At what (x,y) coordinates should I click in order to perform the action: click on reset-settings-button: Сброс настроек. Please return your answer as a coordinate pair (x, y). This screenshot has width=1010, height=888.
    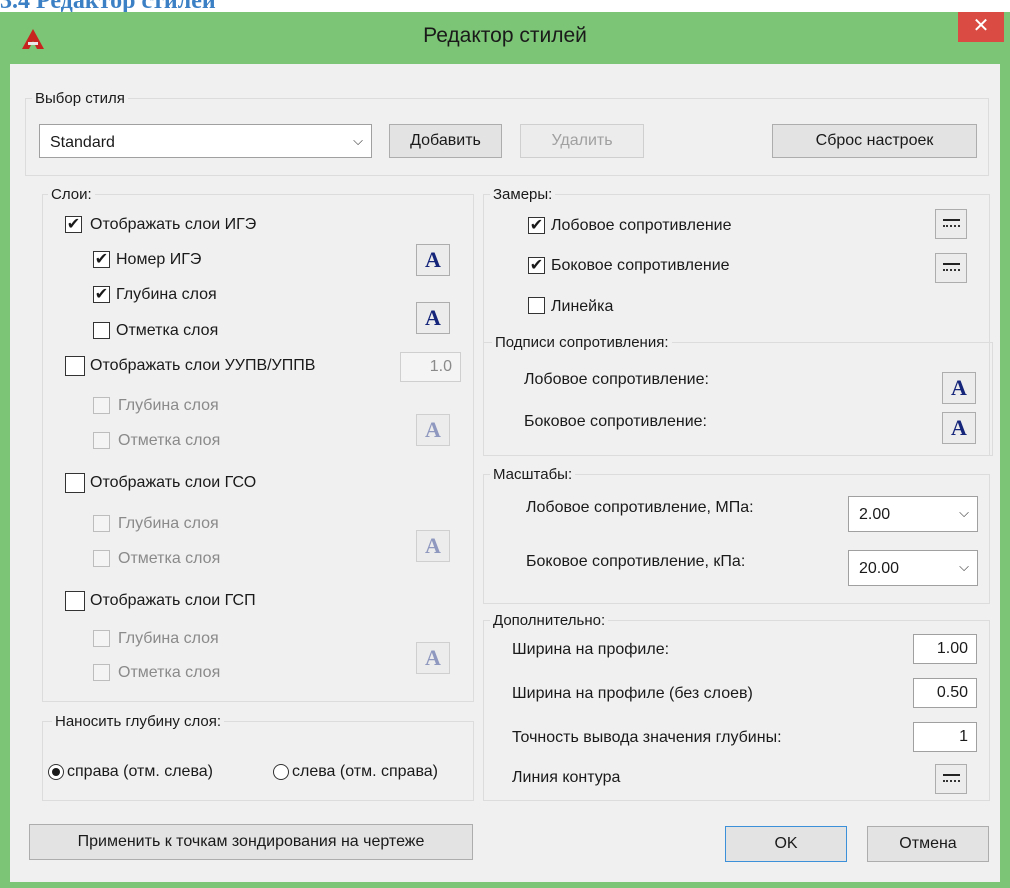
    Looking at the image, I should click on (874, 141).